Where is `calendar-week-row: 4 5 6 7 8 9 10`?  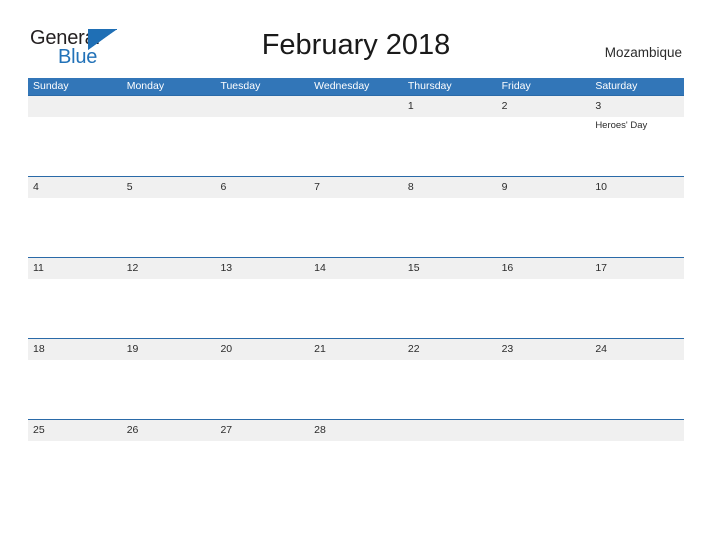 calendar-week-row: 4 5 6 7 8 9 10 is located at coordinates (356, 216).